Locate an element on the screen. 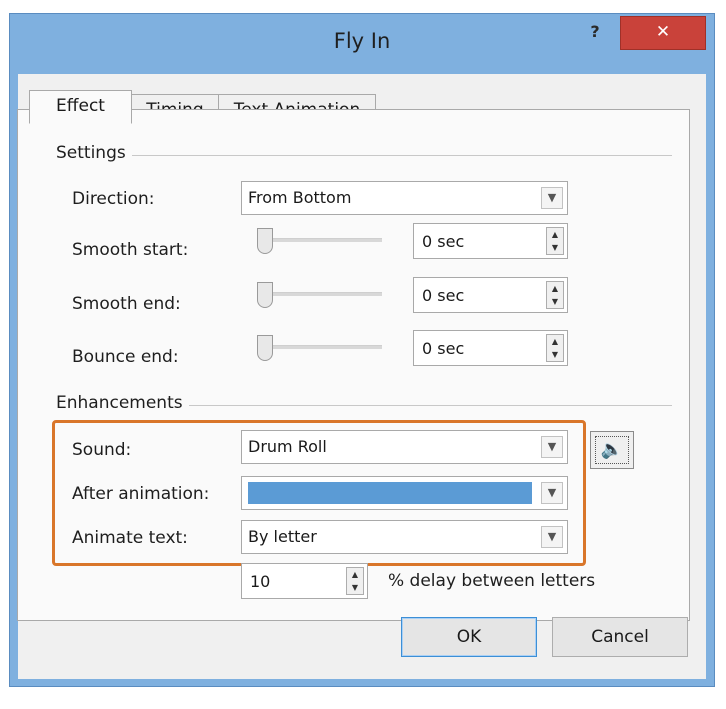  smooth-start-slider-thumb is located at coordinates (265, 241).